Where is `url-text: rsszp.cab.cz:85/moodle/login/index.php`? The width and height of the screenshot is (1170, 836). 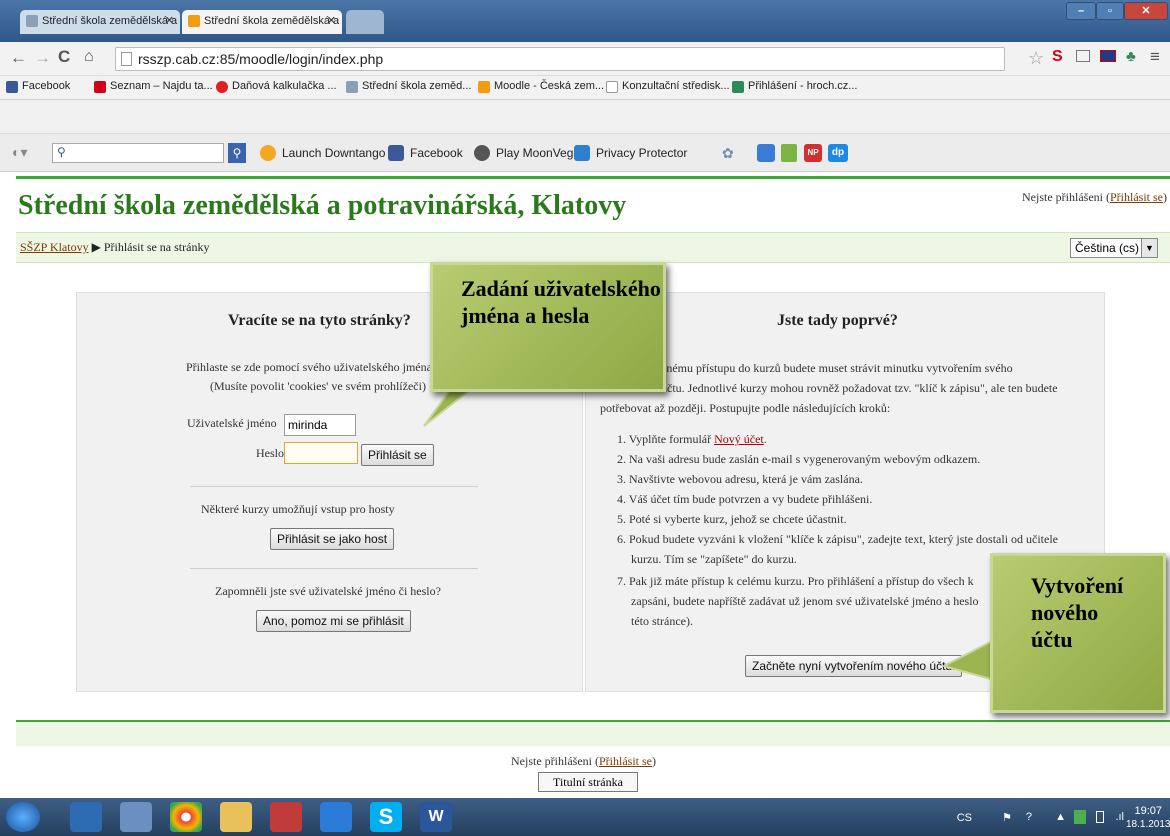
url-text: rsszp.cab.cz:85/moodle/login/index.php is located at coordinates (261, 59).